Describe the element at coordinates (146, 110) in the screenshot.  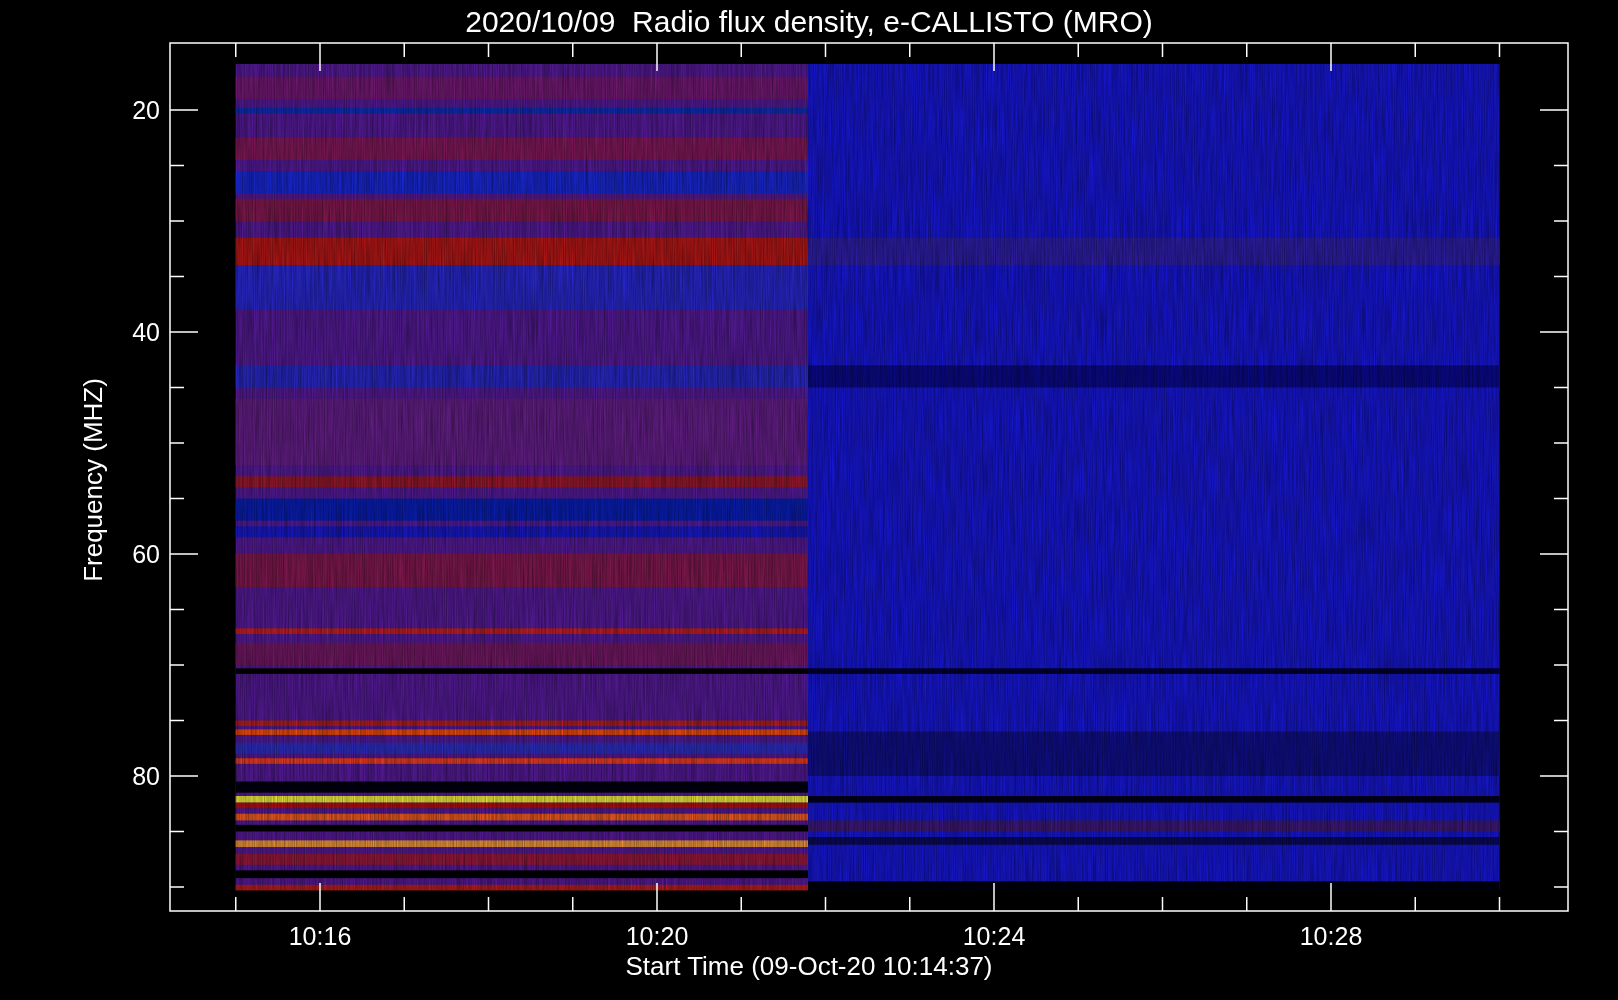
I see `tick-label: 20` at that location.